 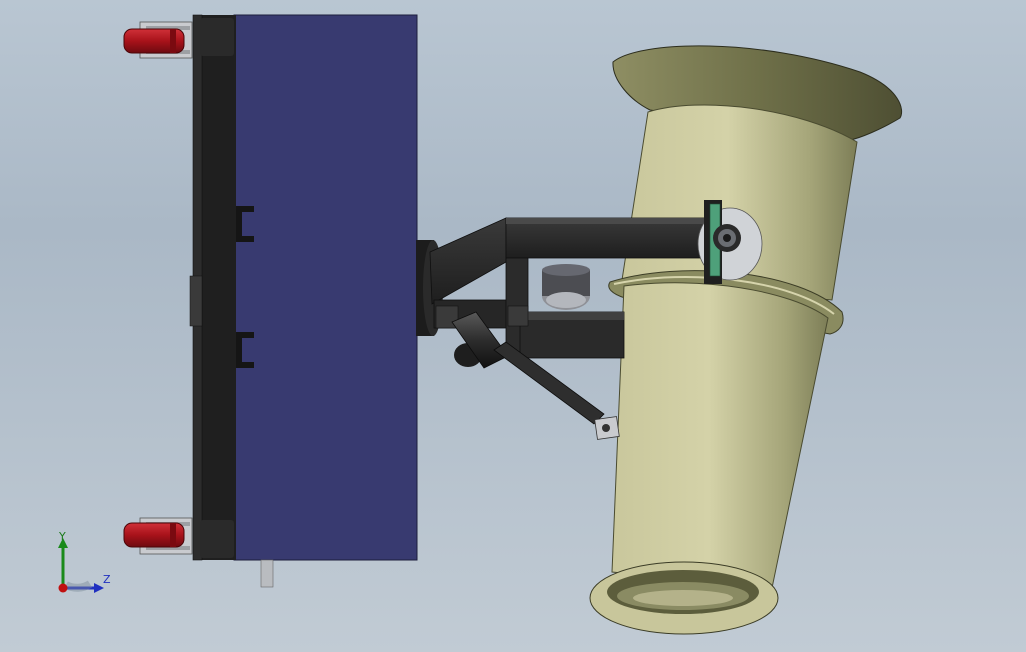 I want to click on bottom-caster, so click(x=158, y=536).